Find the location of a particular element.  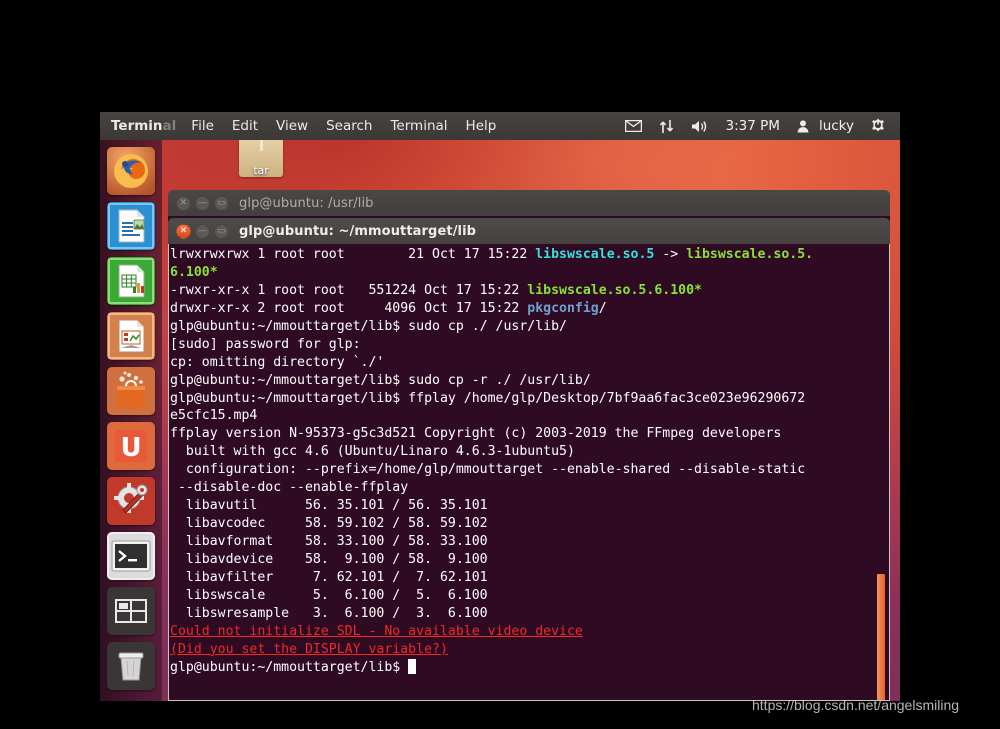

ubuntu-one-icon: U is located at coordinates (131, 446).